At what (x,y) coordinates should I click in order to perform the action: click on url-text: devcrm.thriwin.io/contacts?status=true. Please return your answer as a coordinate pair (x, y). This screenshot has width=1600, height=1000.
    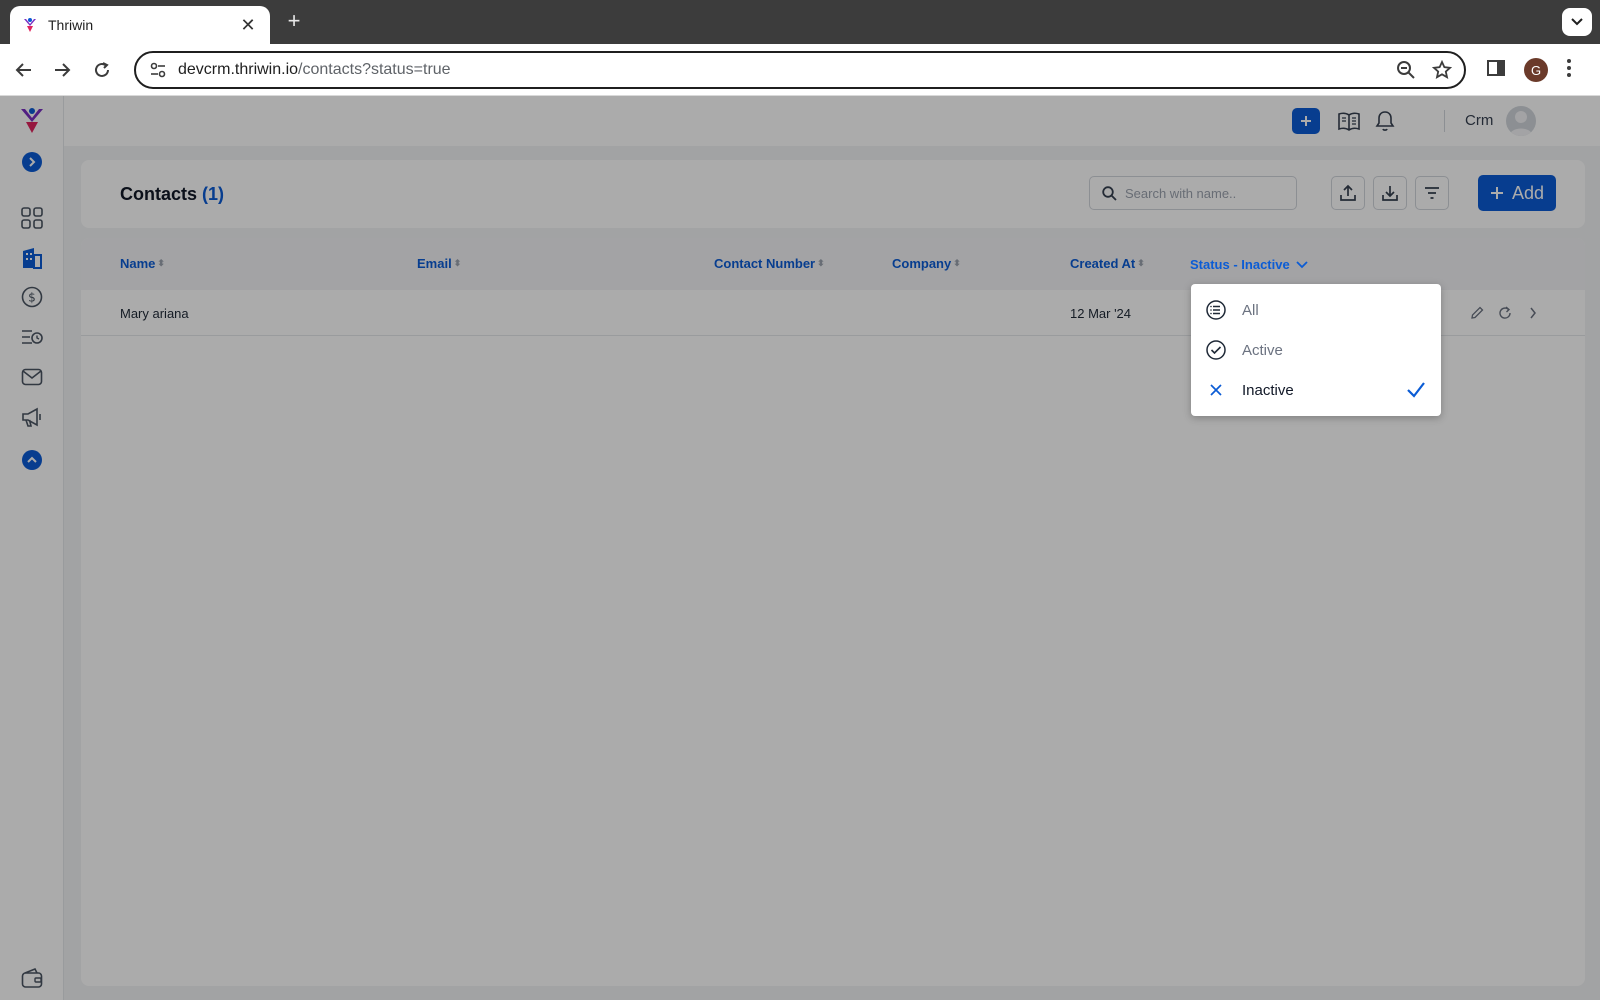
    Looking at the image, I should click on (314, 70).